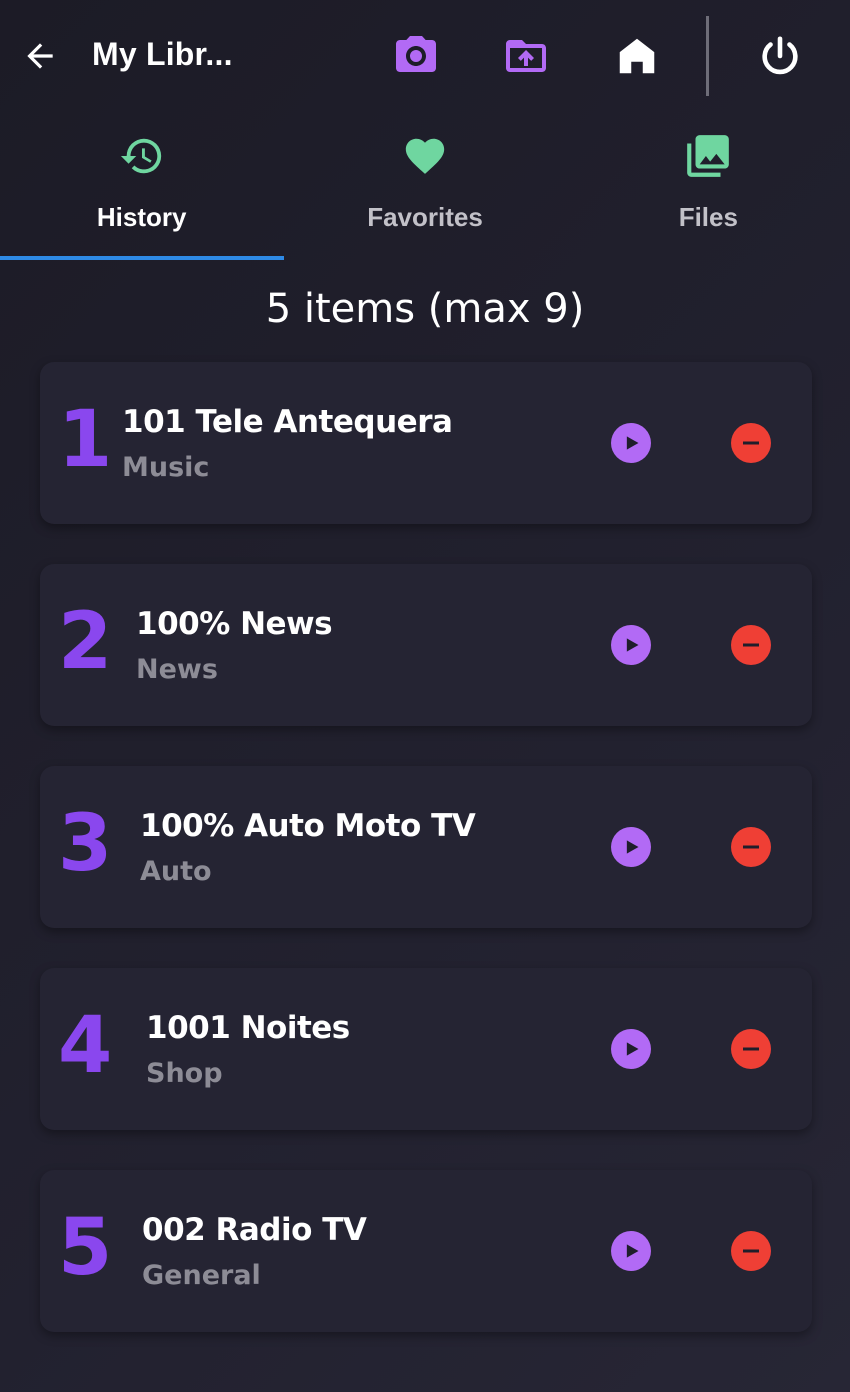 The image size is (850, 1392). I want to click on tab-favorites-label: Favorites, so click(425, 217).